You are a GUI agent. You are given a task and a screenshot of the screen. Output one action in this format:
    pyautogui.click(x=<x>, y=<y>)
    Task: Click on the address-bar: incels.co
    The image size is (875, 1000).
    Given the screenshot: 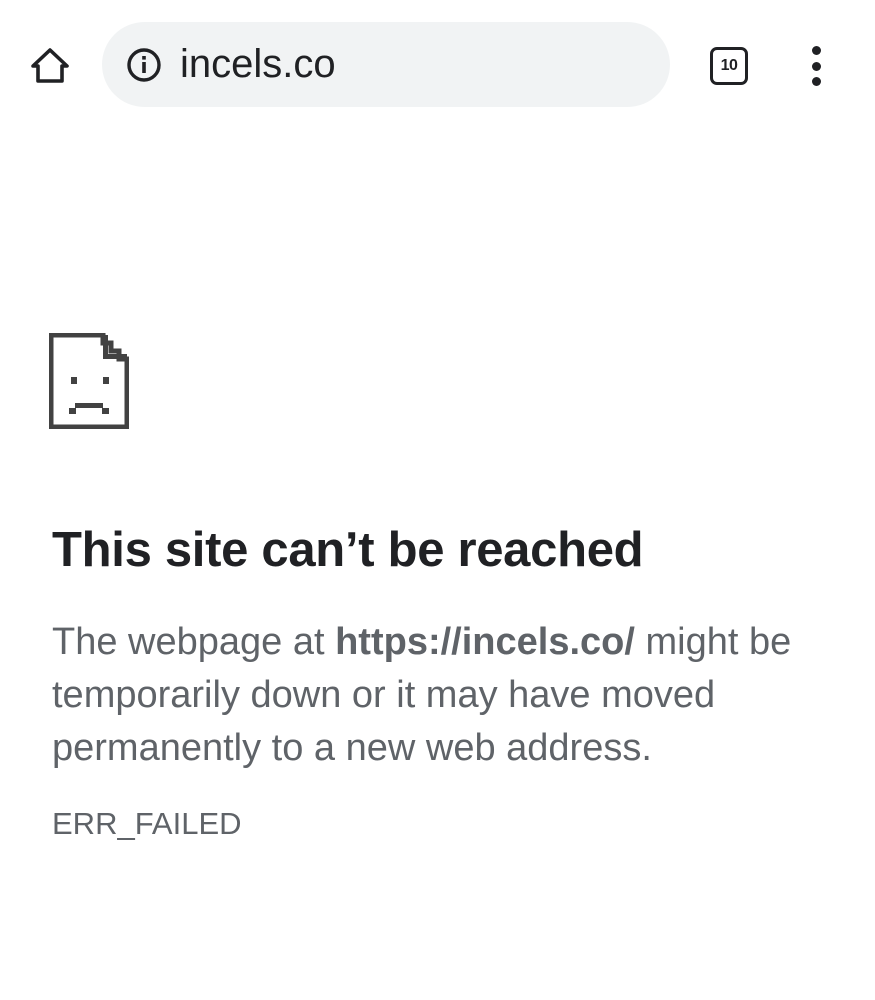 What is the action you would take?
    pyautogui.click(x=386, y=64)
    